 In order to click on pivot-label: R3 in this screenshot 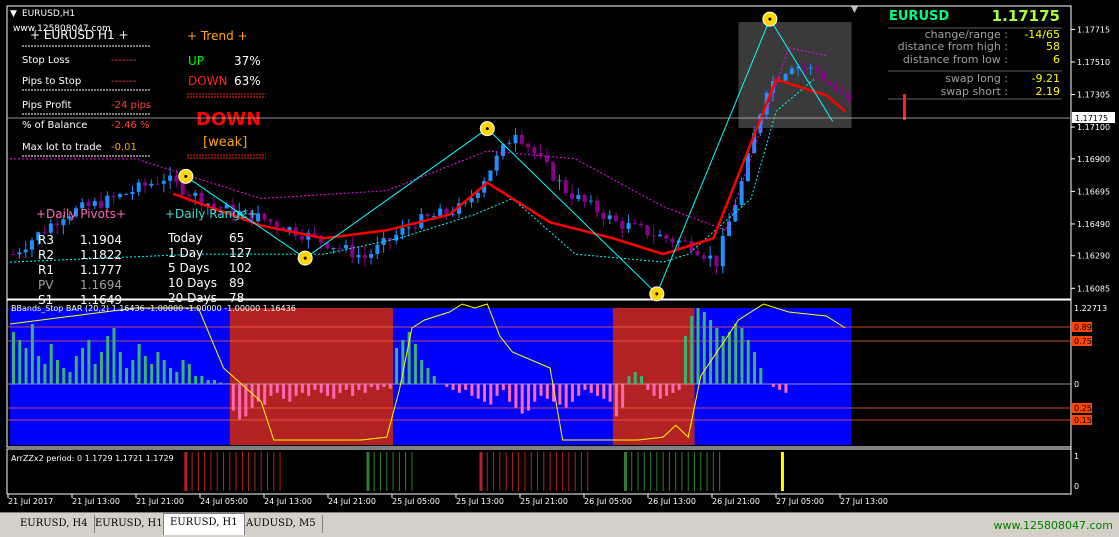, I will do `click(46, 240)`.